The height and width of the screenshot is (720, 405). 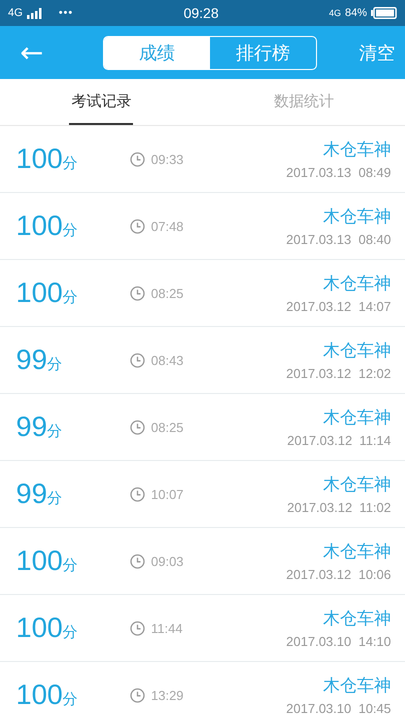 I want to click on record-row: 100分 07:48 木仓车神 2017.03.13 08:40, so click(x=202, y=226).